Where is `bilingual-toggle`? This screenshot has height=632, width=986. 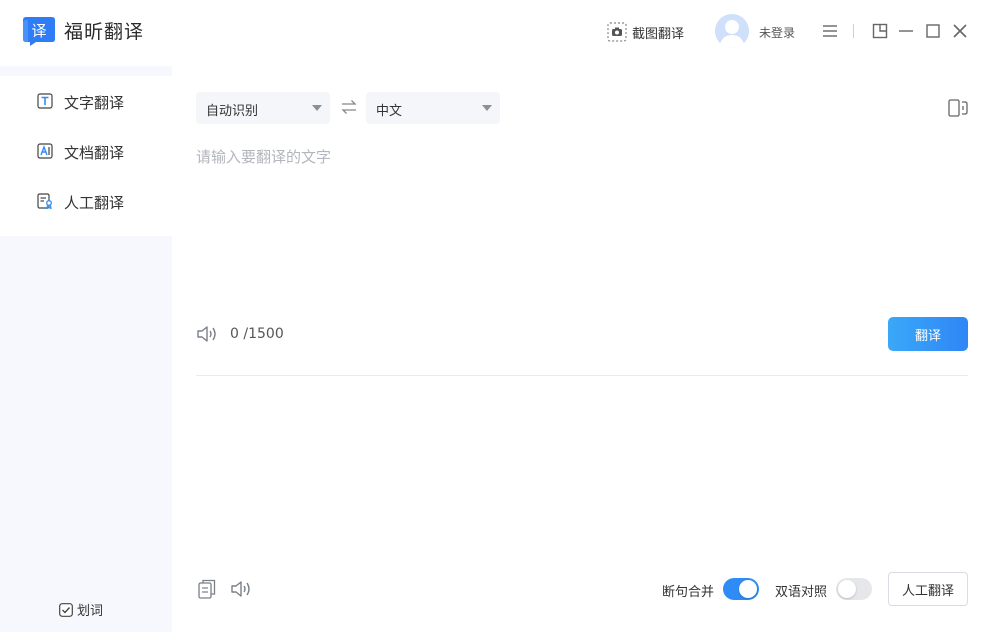 bilingual-toggle is located at coordinates (854, 589).